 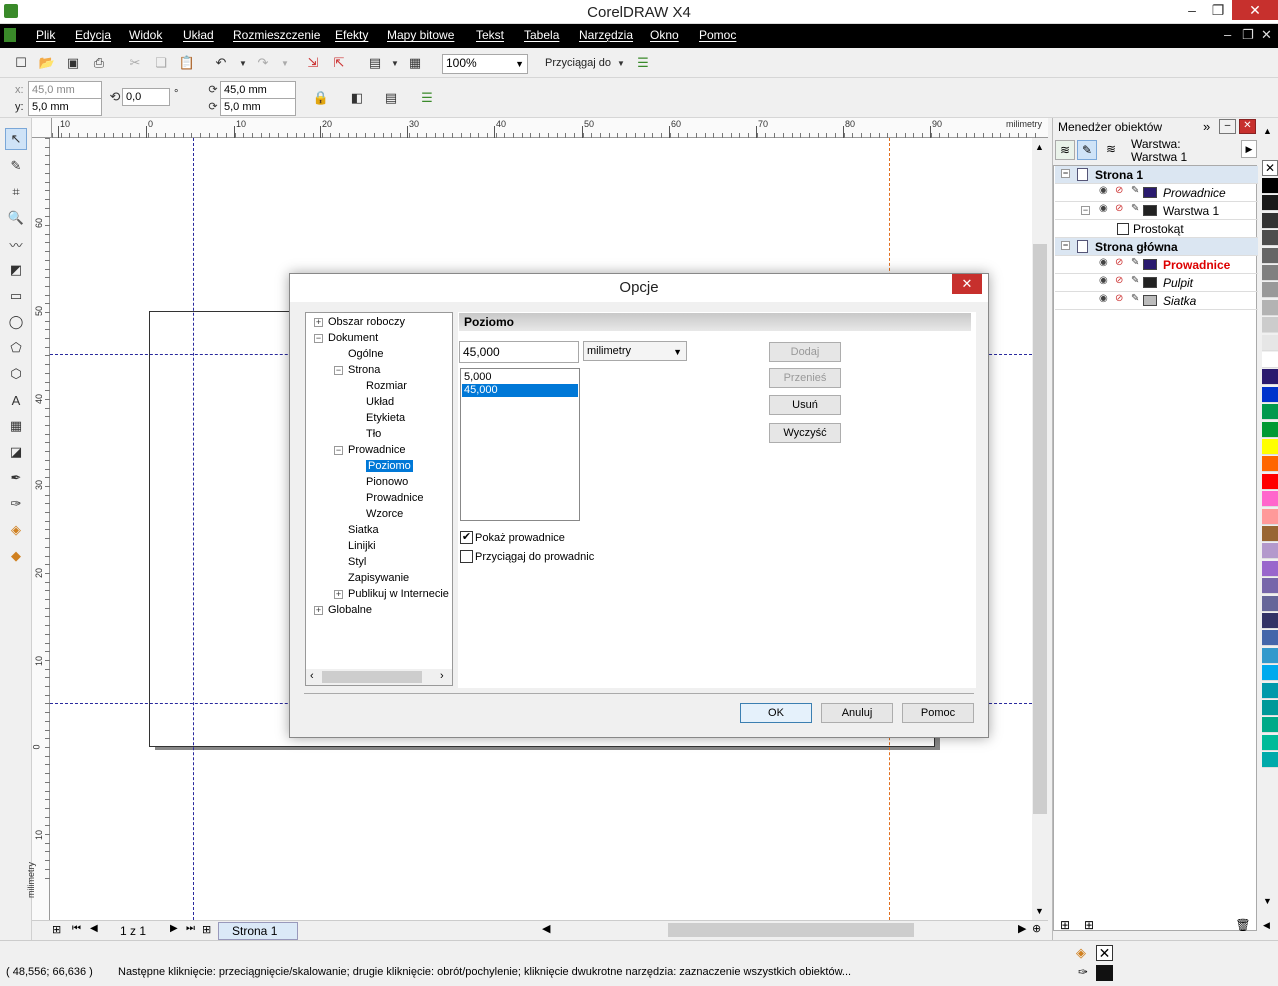 I want to click on crop-tool-icon: ⌗, so click(x=16, y=192).